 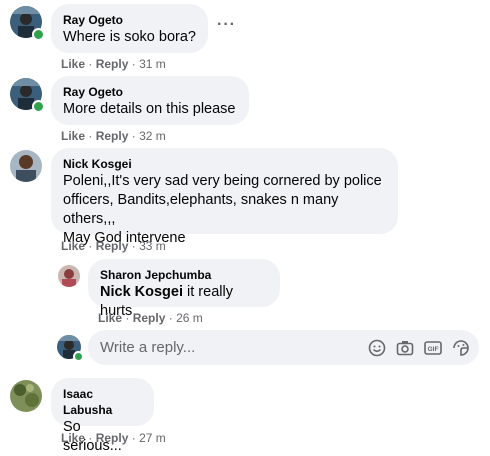 I want to click on sticker-icon, so click(x=461, y=348).